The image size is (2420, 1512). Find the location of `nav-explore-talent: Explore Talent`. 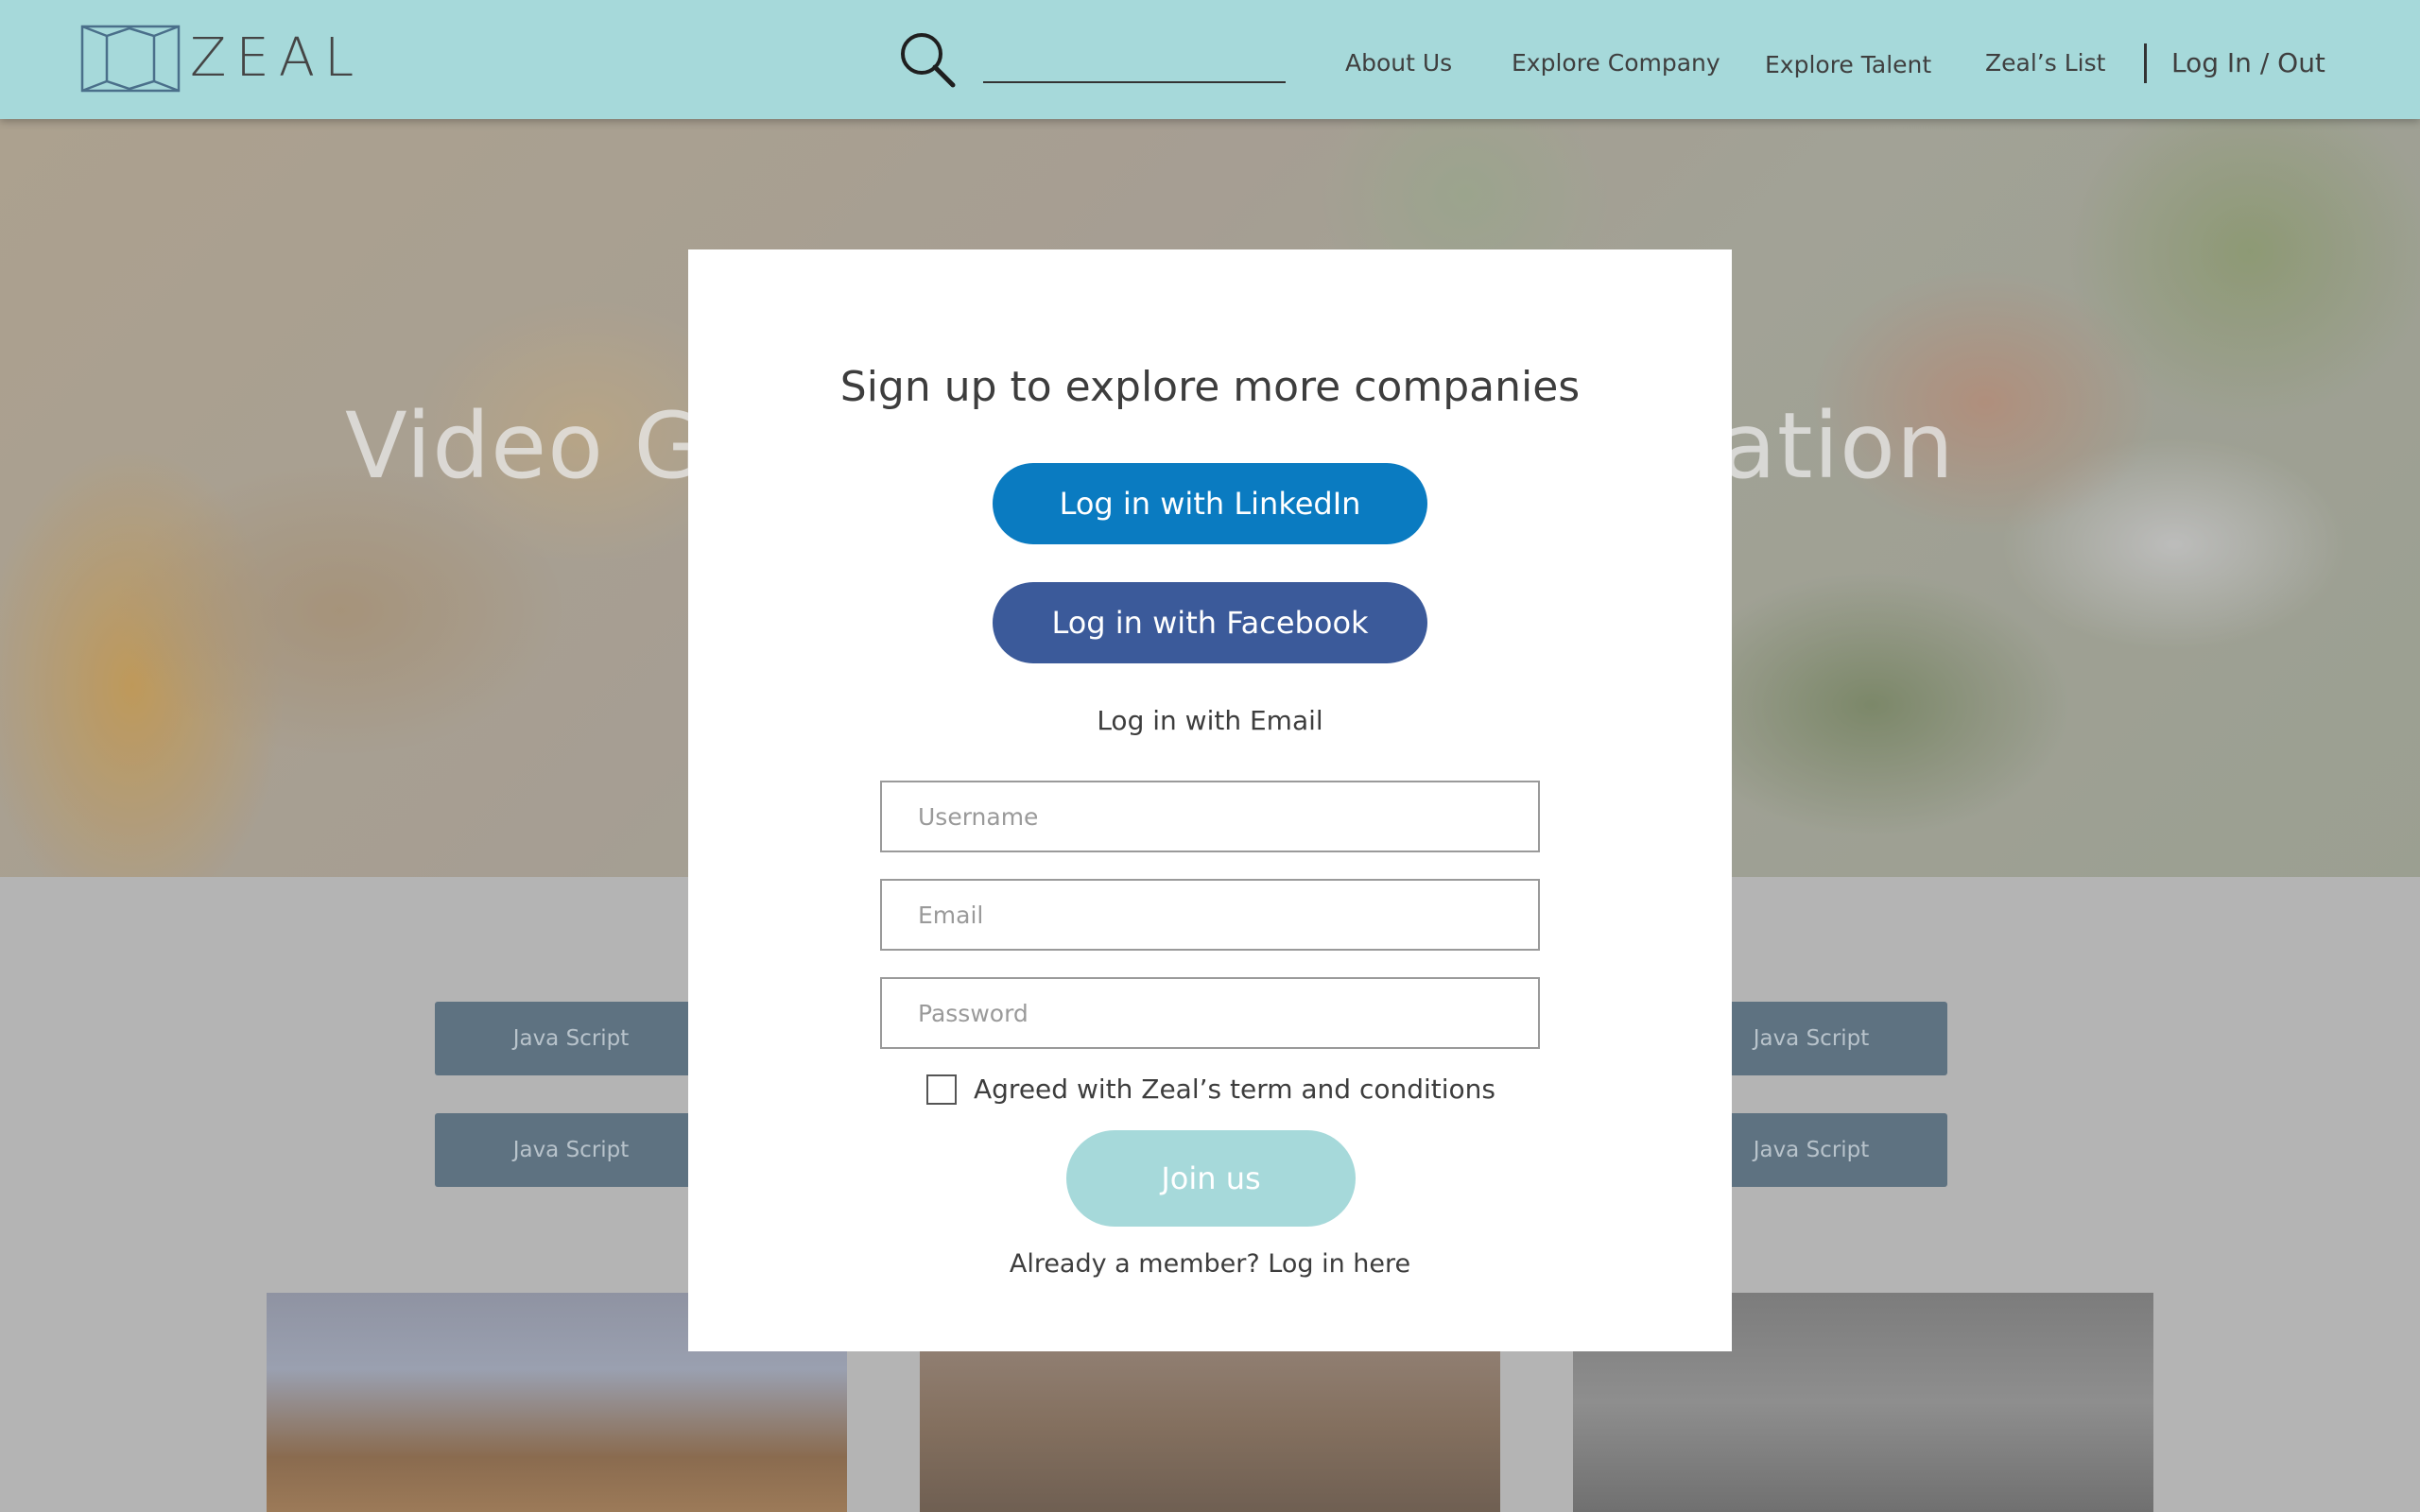

nav-explore-talent: Explore Talent is located at coordinates (1848, 64).